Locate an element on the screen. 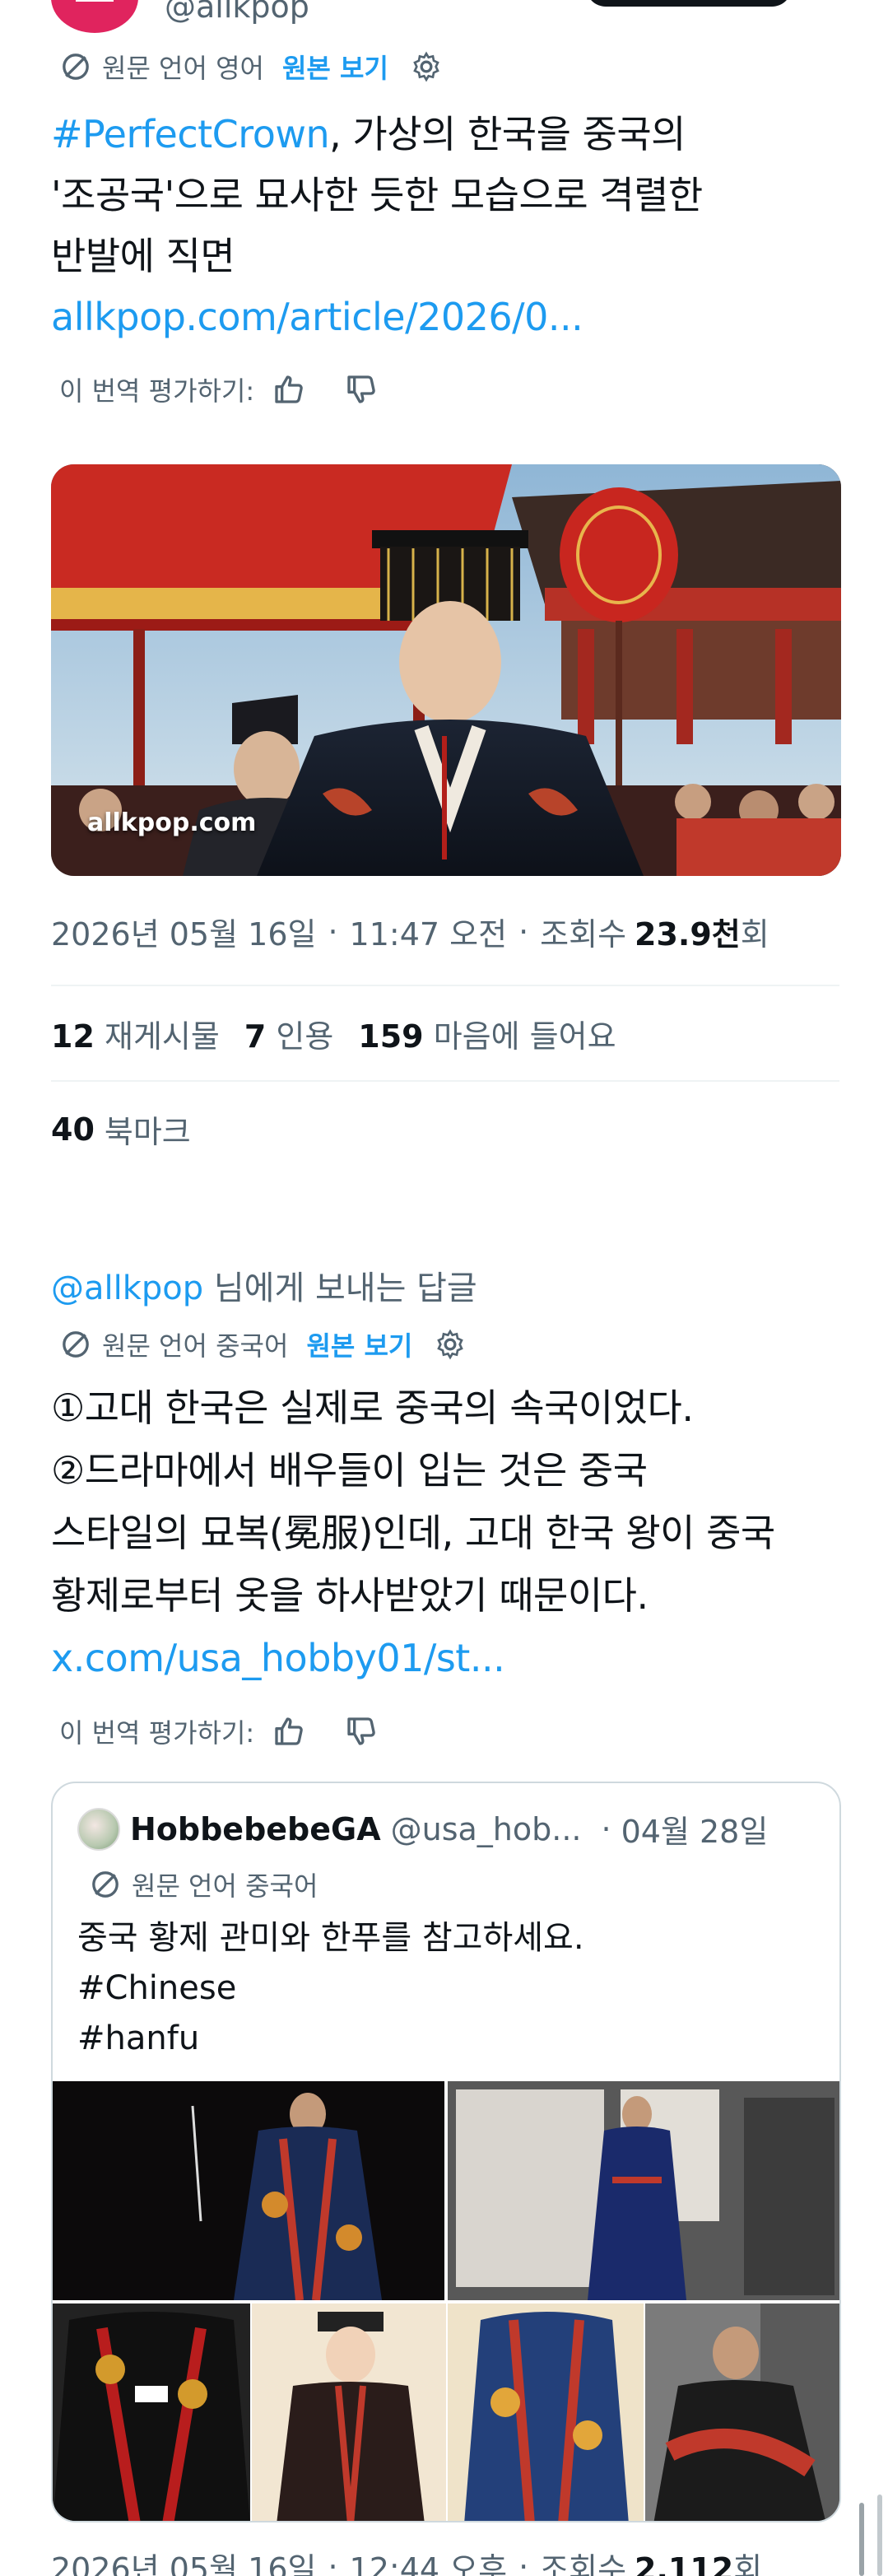 The width and height of the screenshot is (888, 2576). views-count: 2,112 is located at coordinates (684, 2563).